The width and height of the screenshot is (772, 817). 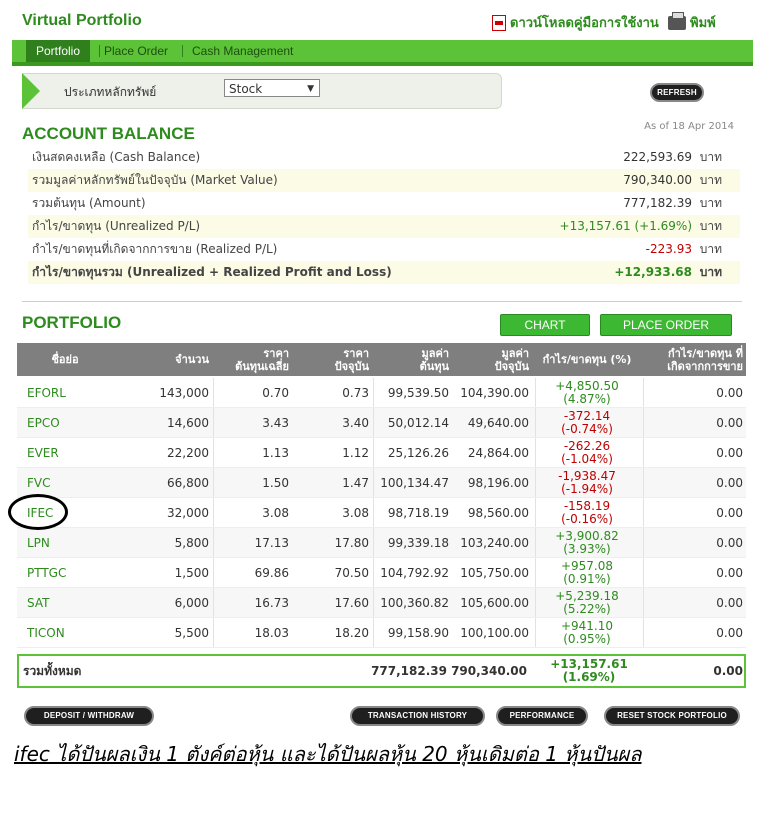 What do you see at coordinates (677, 92) in the screenshot?
I see `refresh-button: REFRESH` at bounding box center [677, 92].